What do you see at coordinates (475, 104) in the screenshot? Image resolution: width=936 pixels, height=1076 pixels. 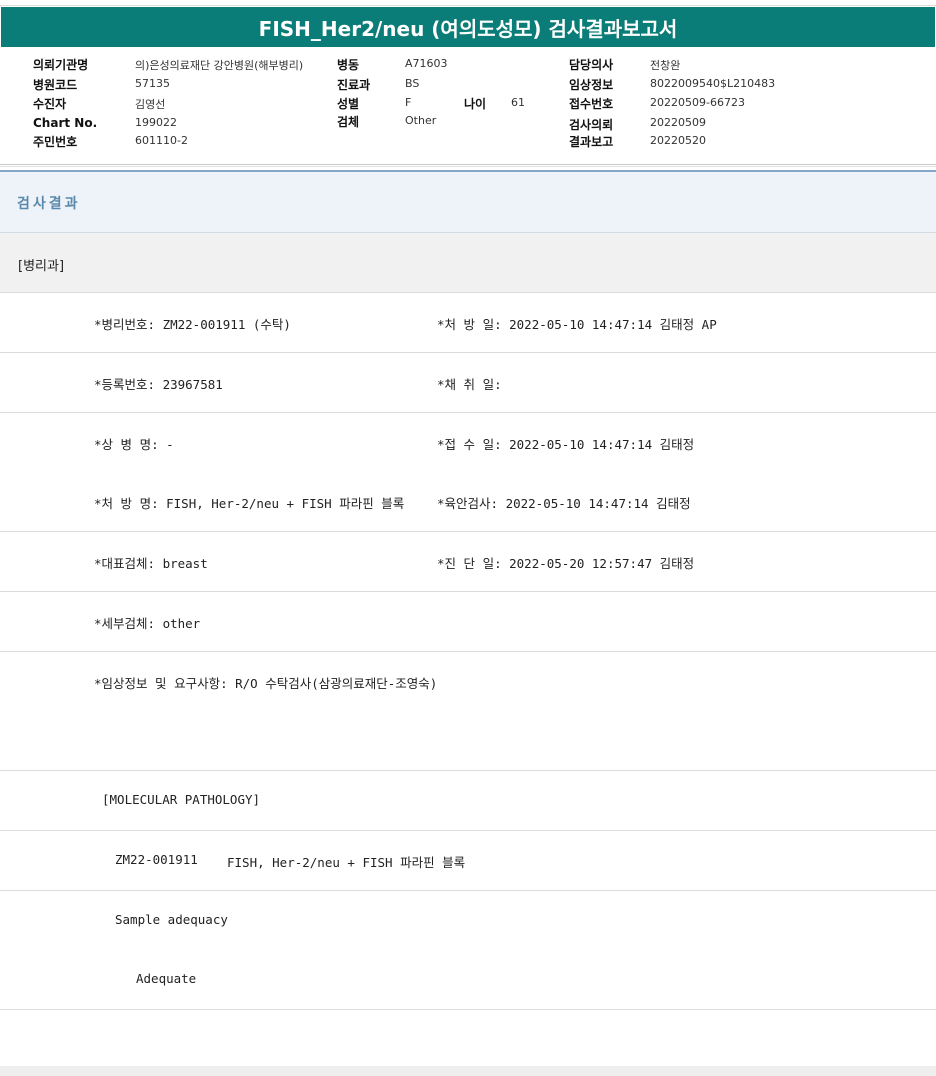 I see `age-label: 나이` at bounding box center [475, 104].